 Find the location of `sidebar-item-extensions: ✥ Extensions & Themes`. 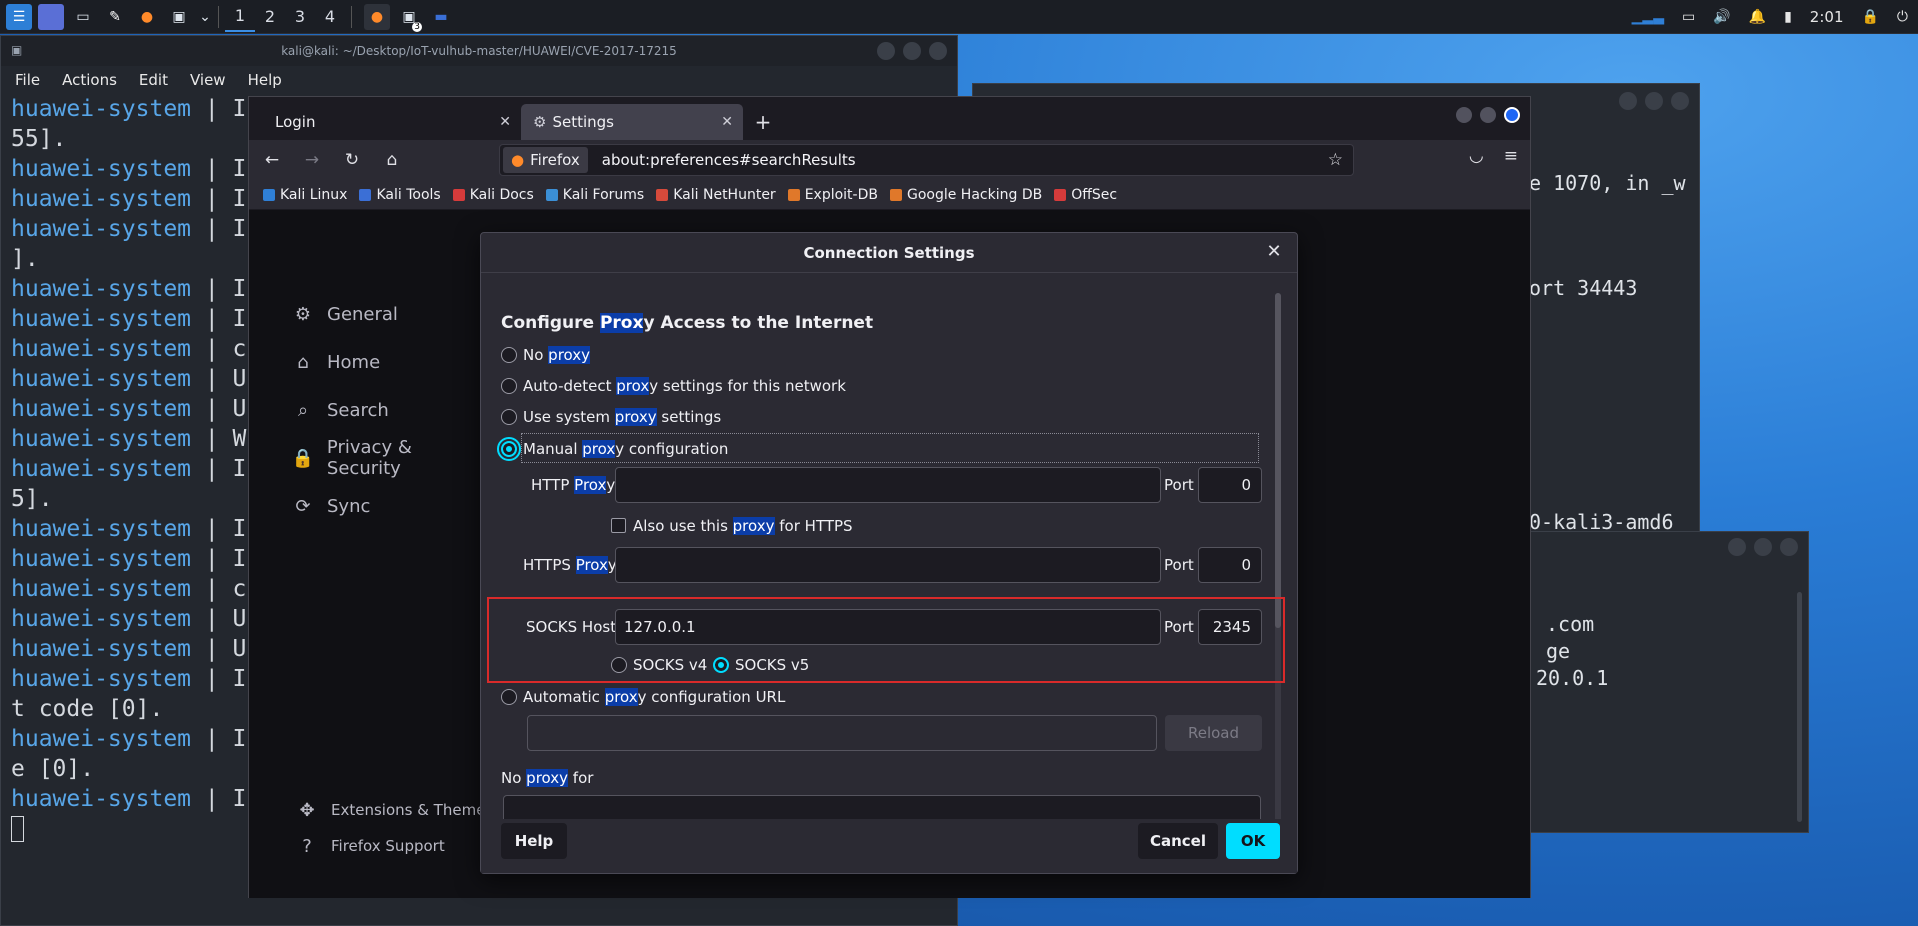

sidebar-item-extensions: ✥ Extensions & Themes is located at coordinates (394, 810).